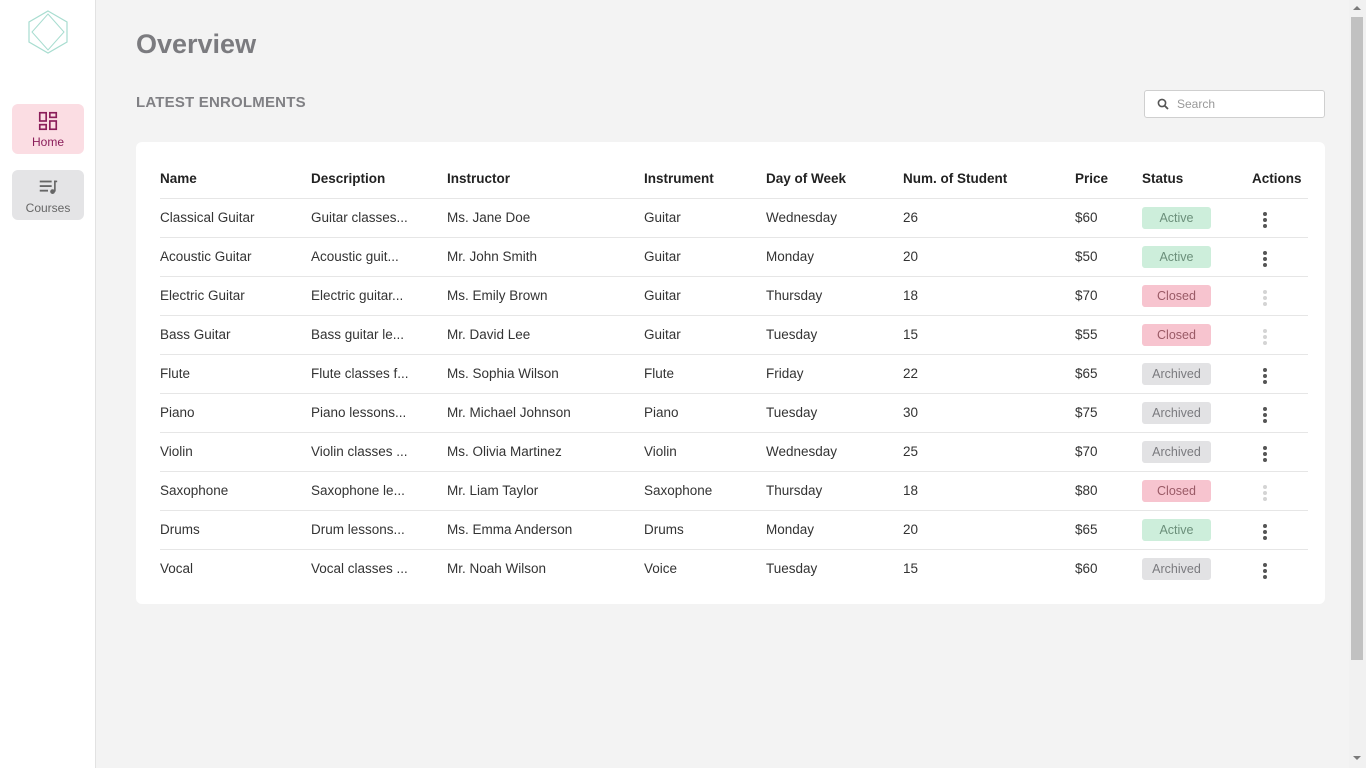 This screenshot has width=1366, height=768. What do you see at coordinates (989, 179) in the screenshot?
I see `column-header-num-students: Num. of Student` at bounding box center [989, 179].